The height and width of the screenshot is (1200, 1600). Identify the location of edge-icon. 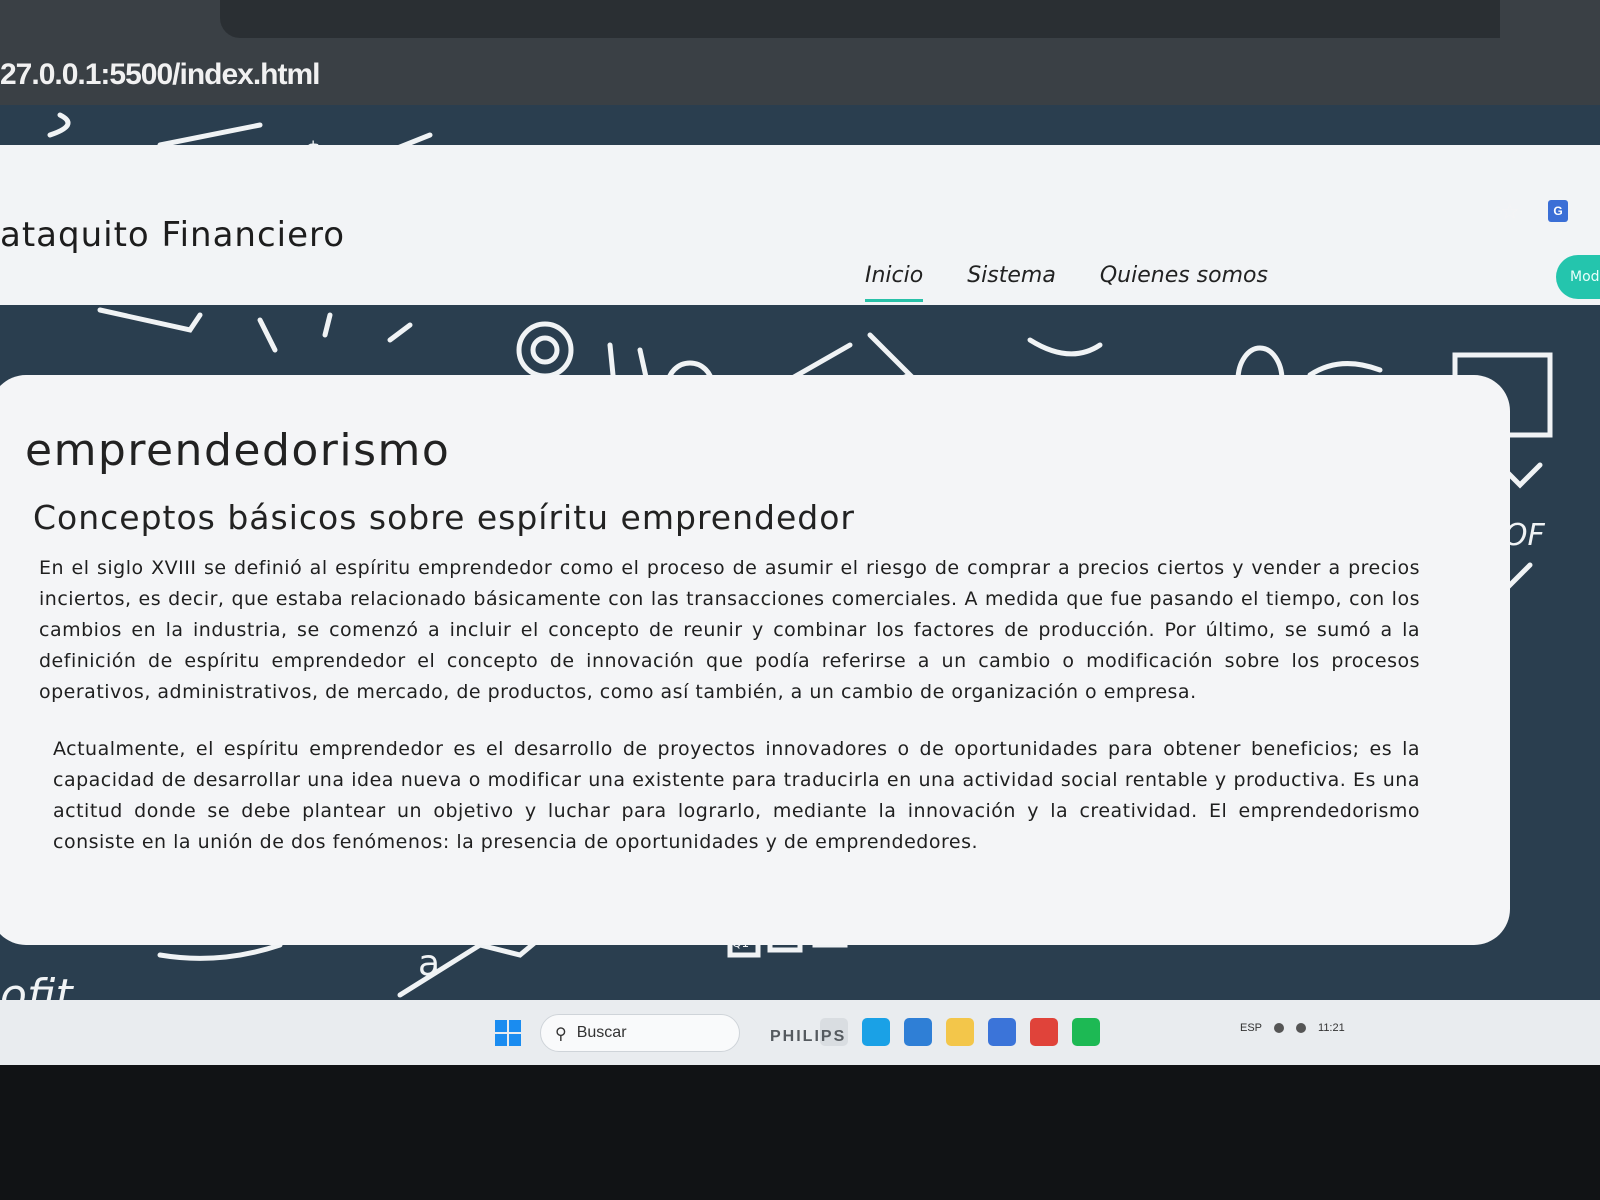
(876, 1032).